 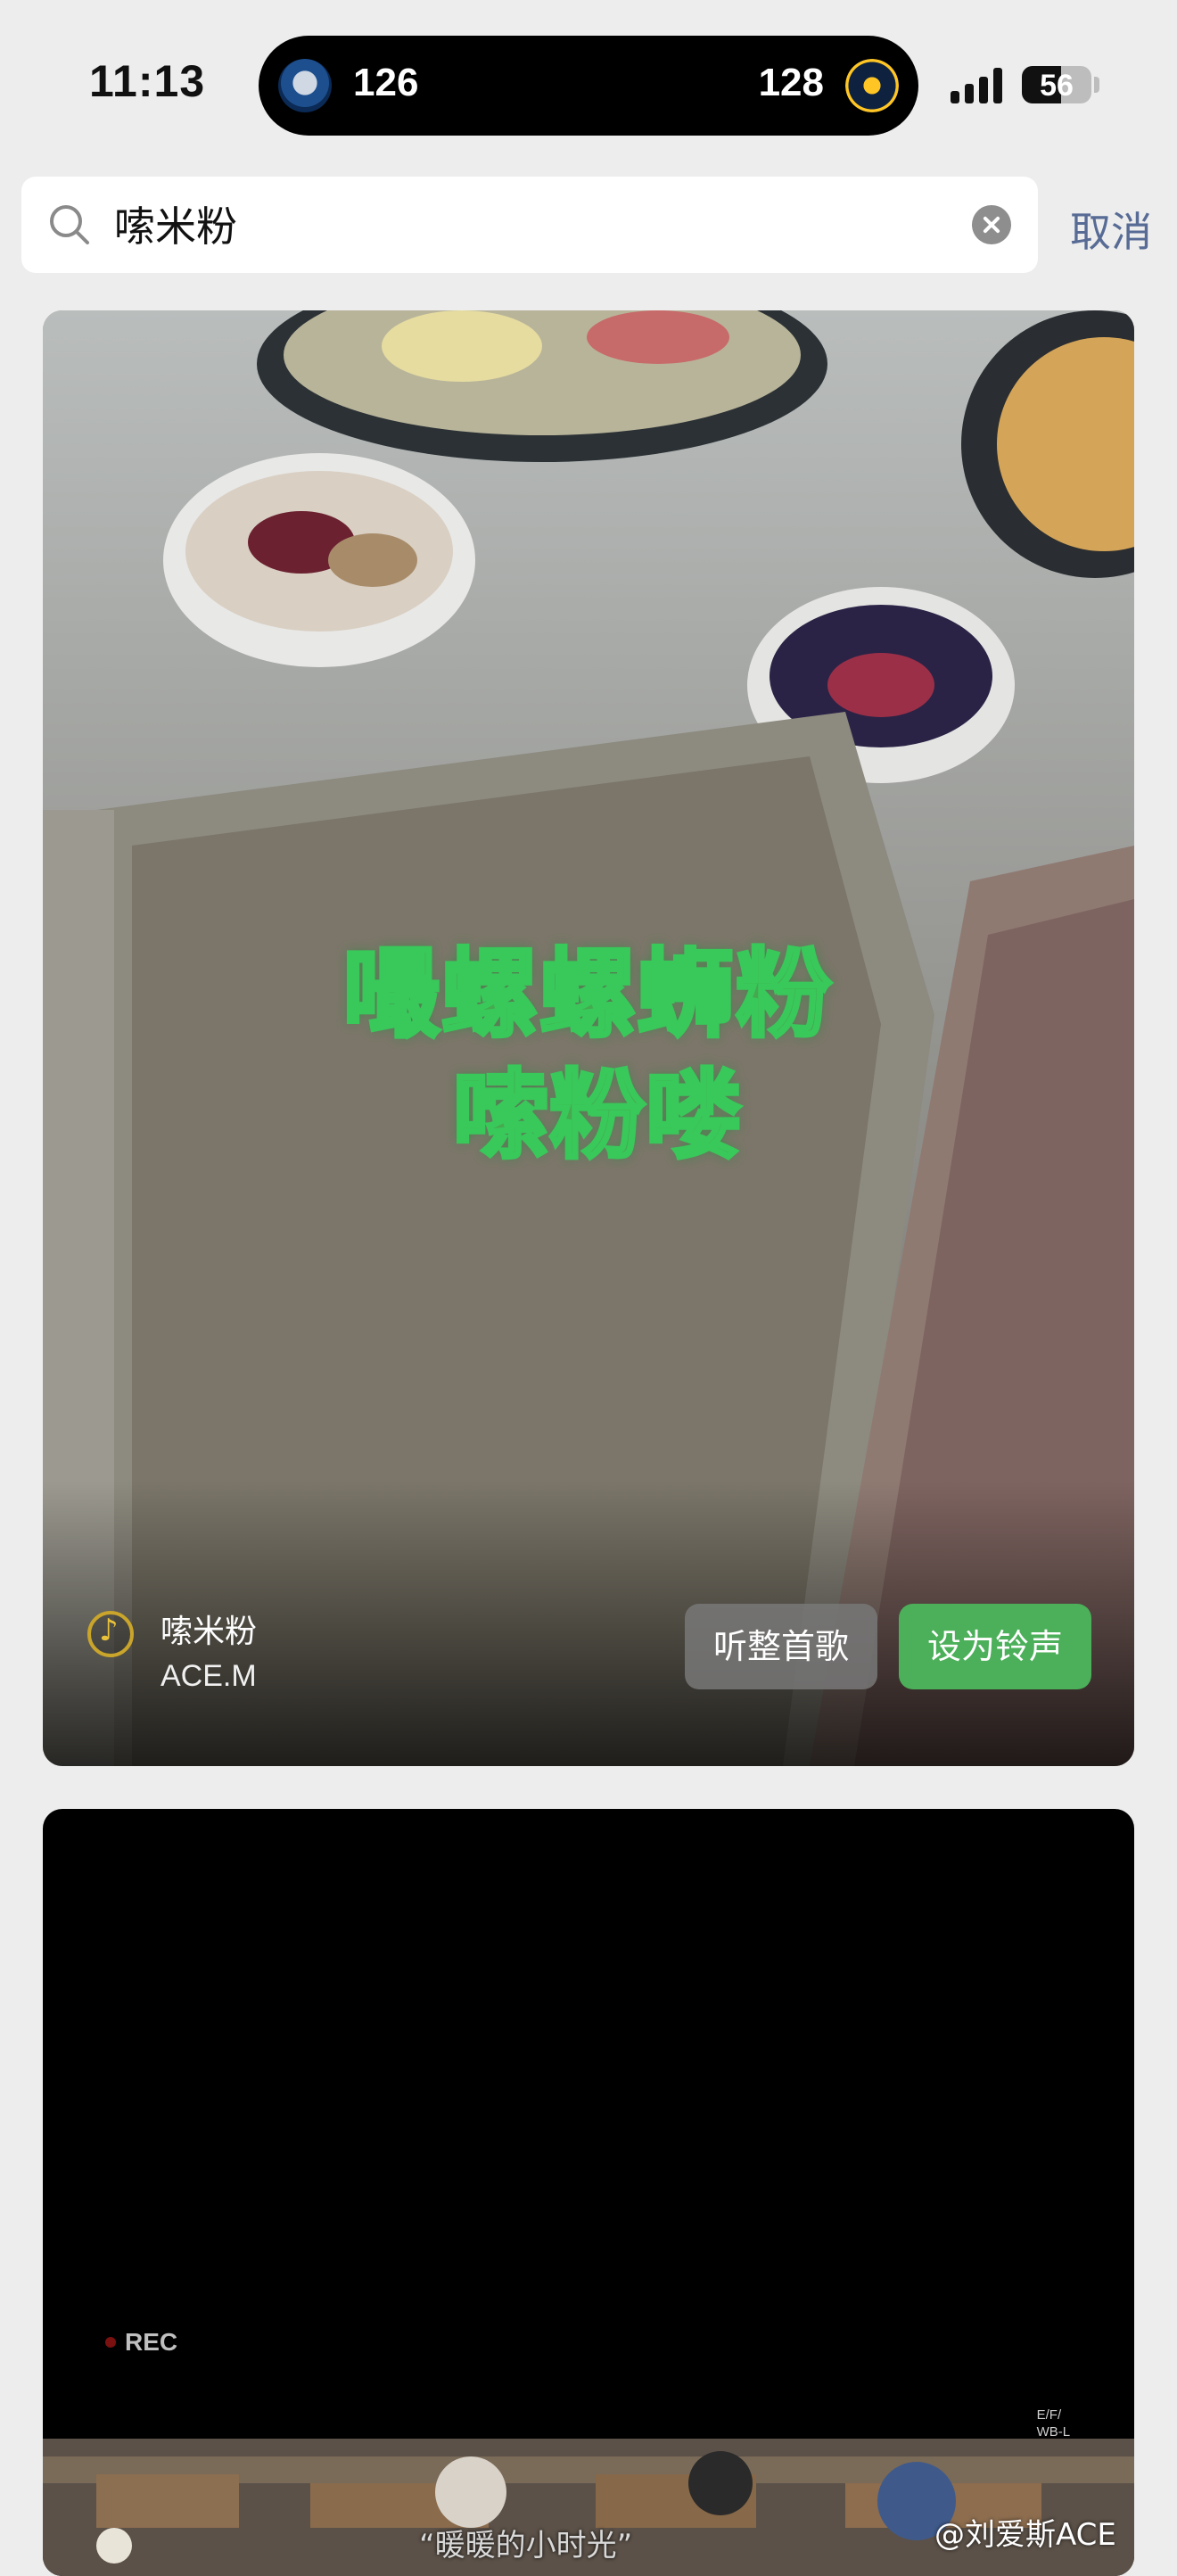 I want to click on music-note-icon, so click(x=110, y=1634).